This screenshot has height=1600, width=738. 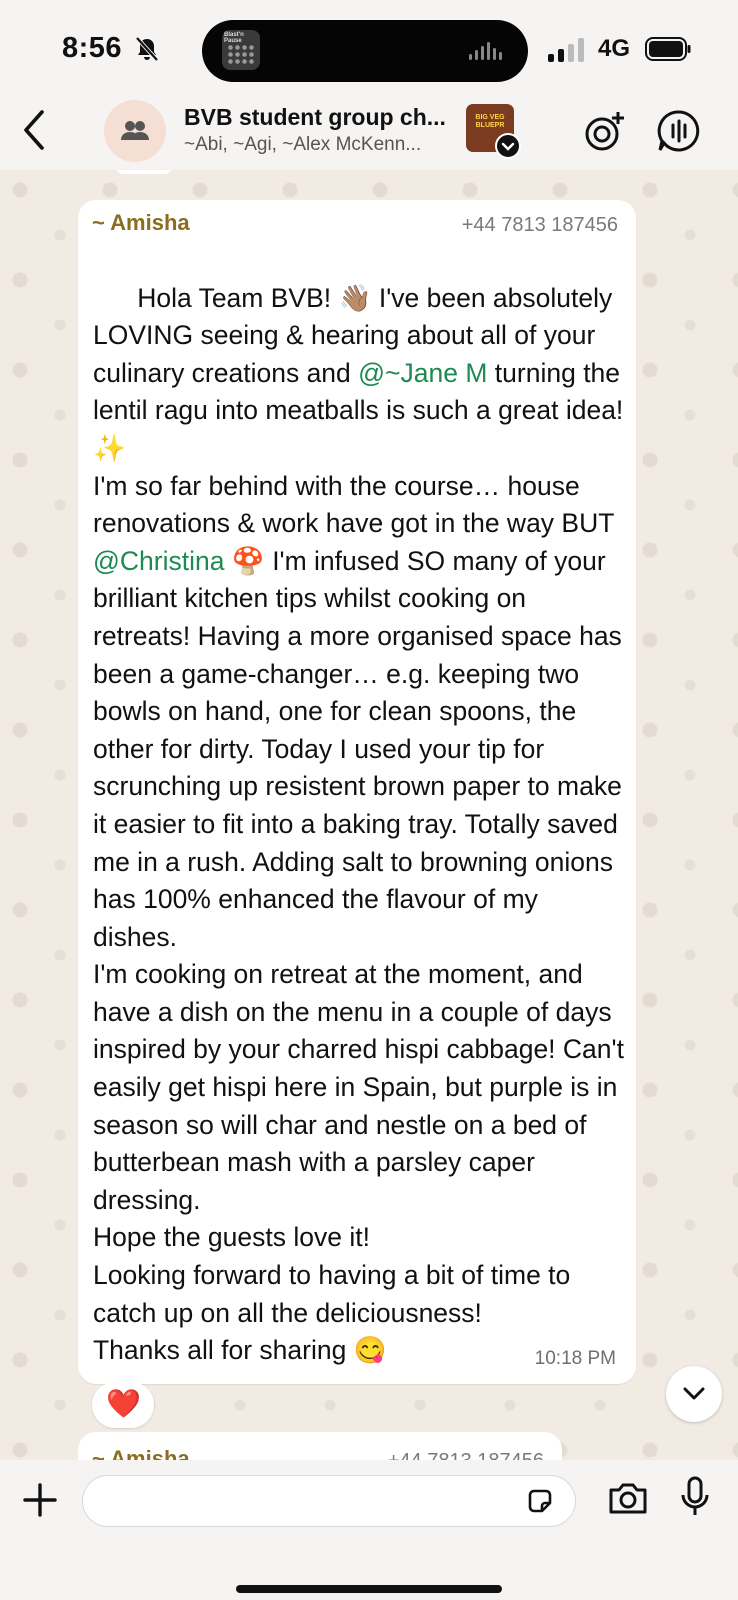 I want to click on group-avatar, so click(x=135, y=131).